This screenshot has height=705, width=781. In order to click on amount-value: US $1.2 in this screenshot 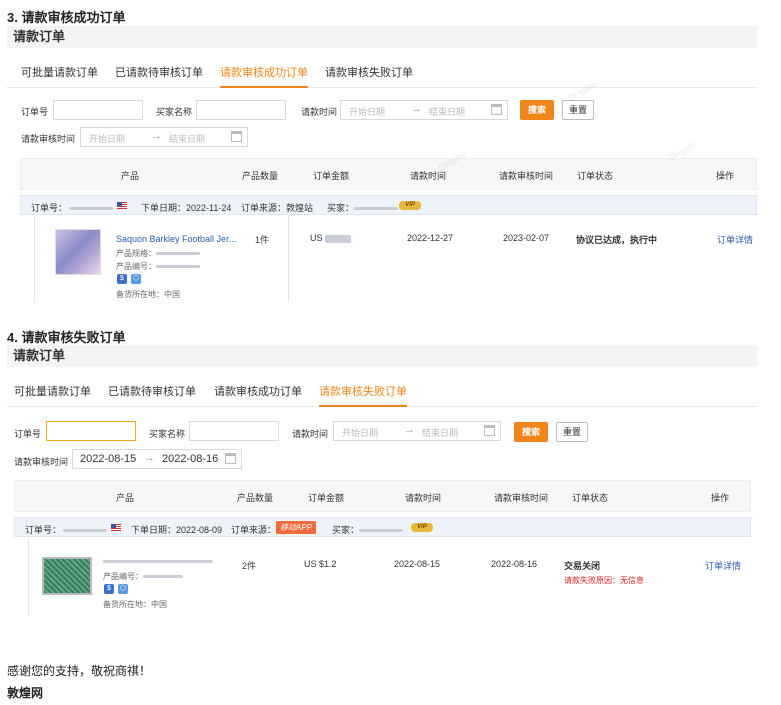, I will do `click(320, 564)`.